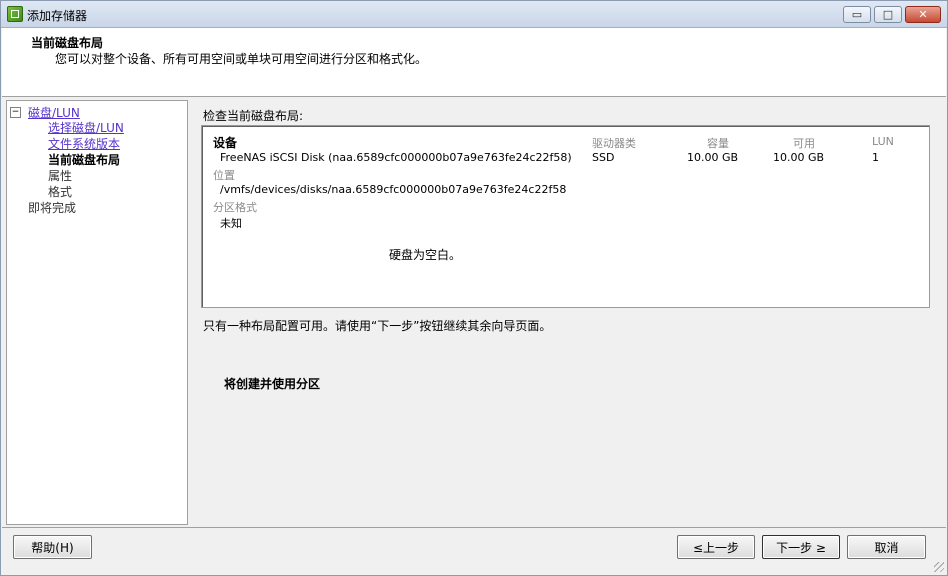  Describe the element at coordinates (86, 127) in the screenshot. I see `nav-item-select-disk: 选择磁盘/LUN` at that location.